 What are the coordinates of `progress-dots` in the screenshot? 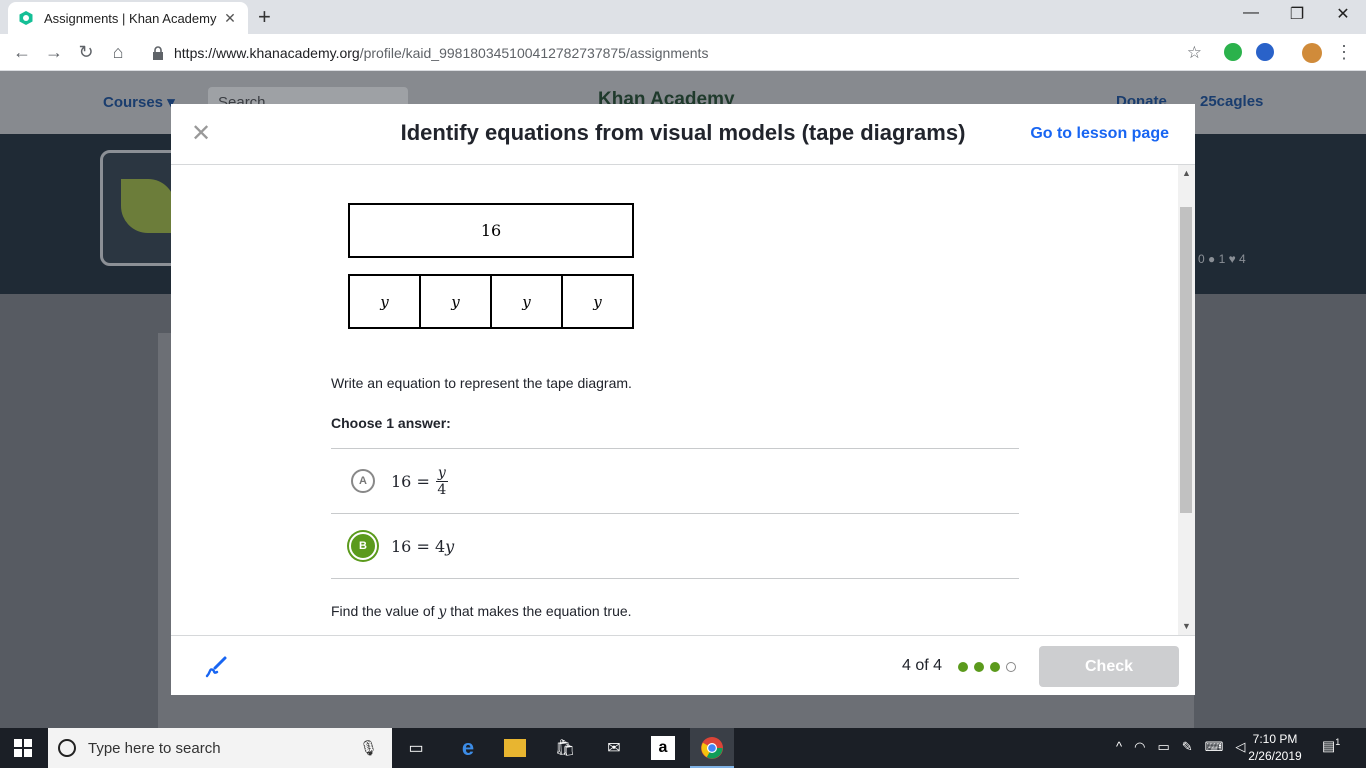 It's located at (987, 667).